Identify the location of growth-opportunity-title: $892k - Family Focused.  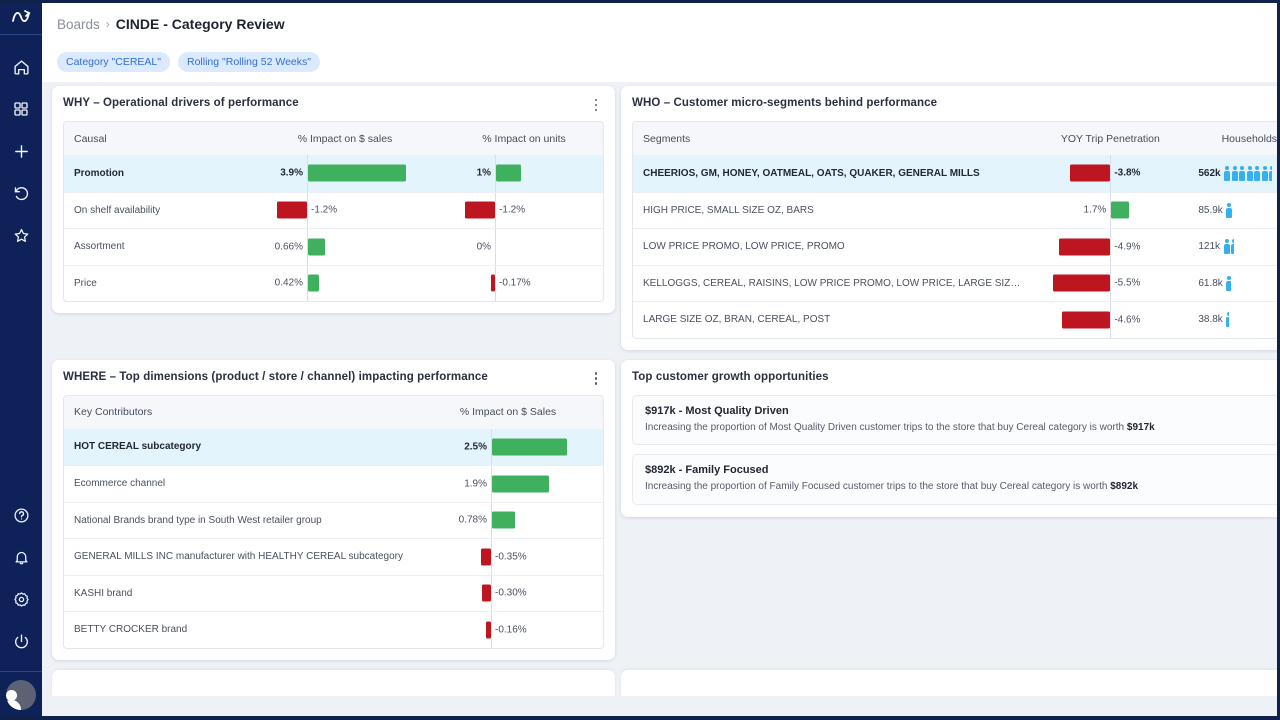
(707, 470).